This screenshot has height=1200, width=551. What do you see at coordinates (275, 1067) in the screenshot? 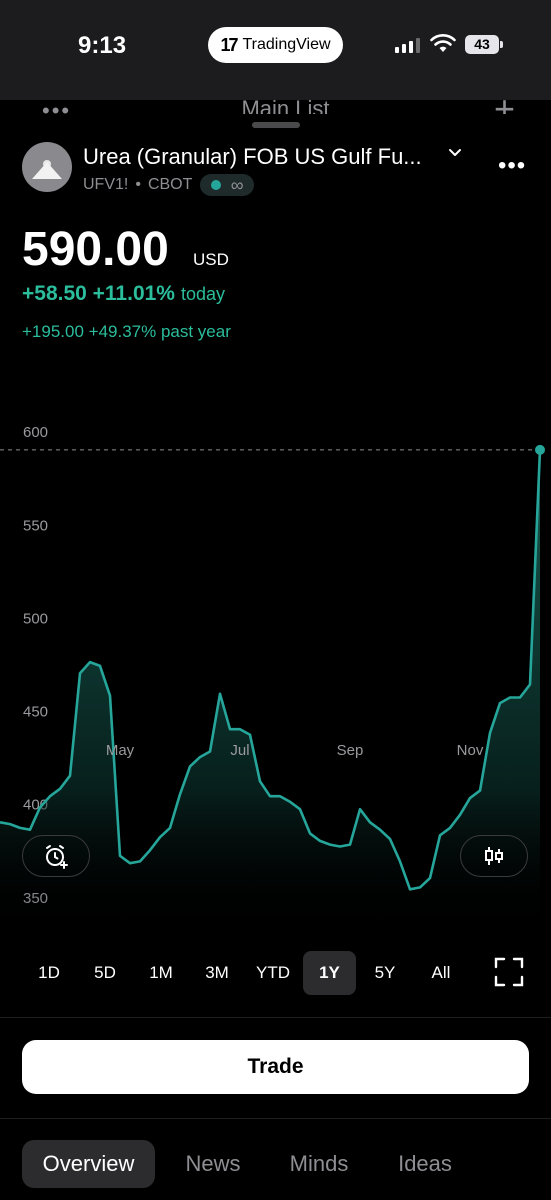
I see `trade-button: Trade` at bounding box center [275, 1067].